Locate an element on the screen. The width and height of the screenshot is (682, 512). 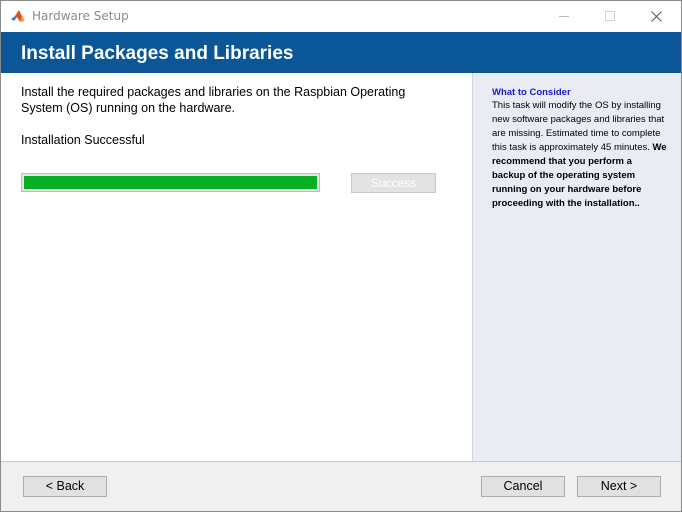
maximize-button is located at coordinates (611, 16).